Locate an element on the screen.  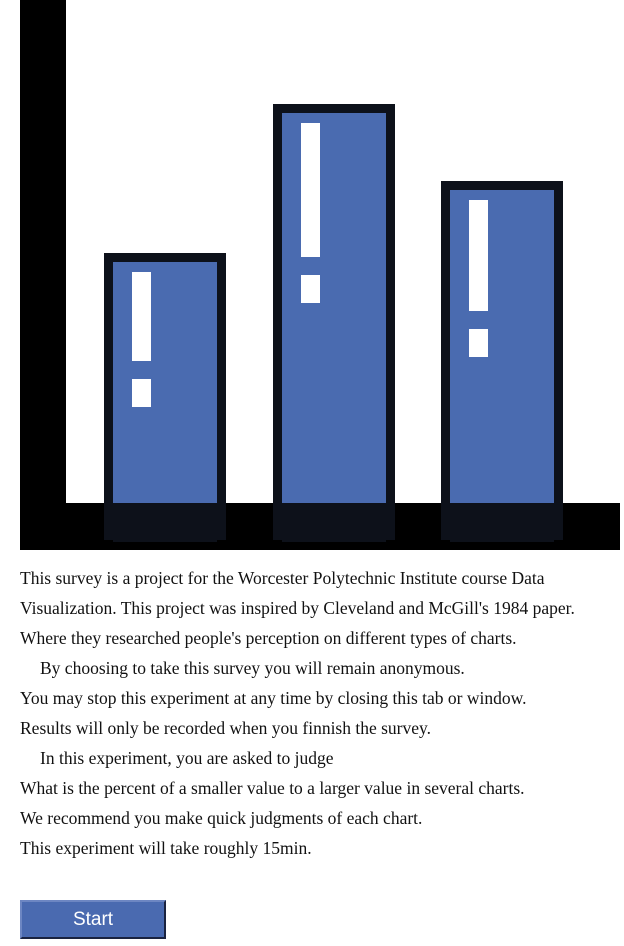
start-button: Start is located at coordinates (93, 919).